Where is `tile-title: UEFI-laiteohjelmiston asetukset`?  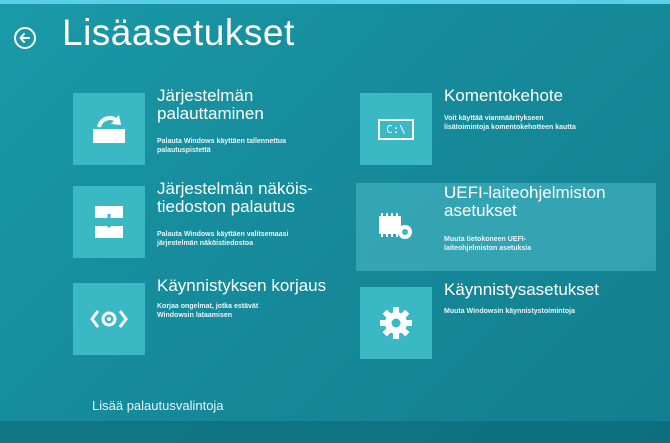 tile-title: UEFI-laiteohjelmiston asetukset is located at coordinates (525, 201).